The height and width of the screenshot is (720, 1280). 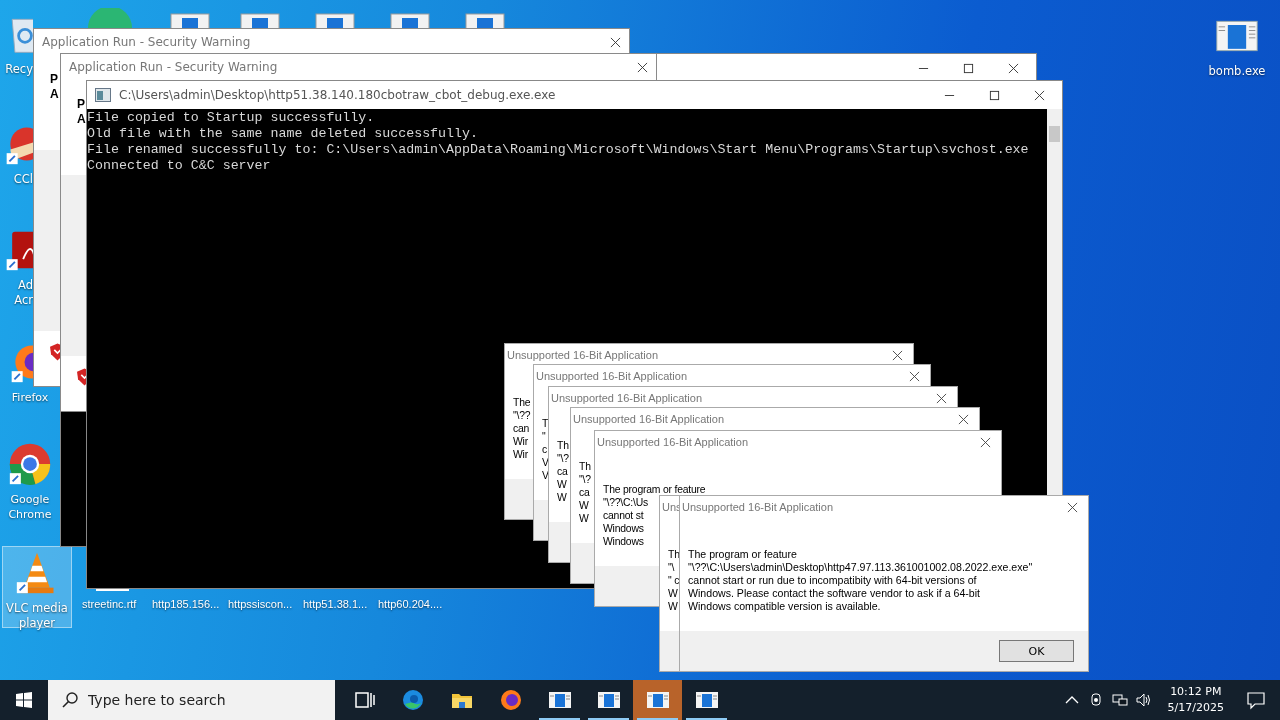 What do you see at coordinates (558, 150) in the screenshot?
I see `console-line: File renamed successfully to: C:\Users\admin\AppData\Roaming\Microsoft\Windows\Start Menu\Programs\Startup\svchost.exe` at bounding box center [558, 150].